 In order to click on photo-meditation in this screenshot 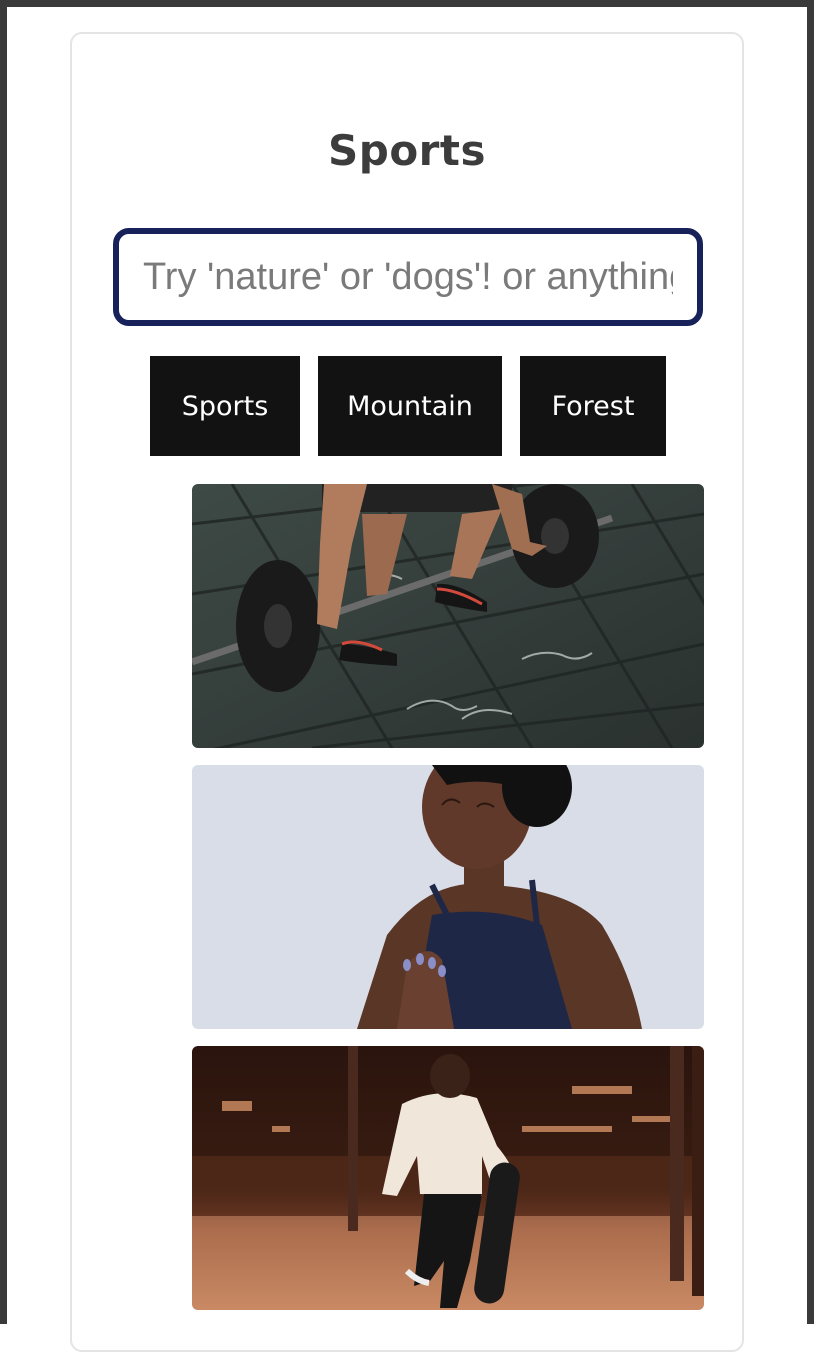, I will do `click(448, 897)`.